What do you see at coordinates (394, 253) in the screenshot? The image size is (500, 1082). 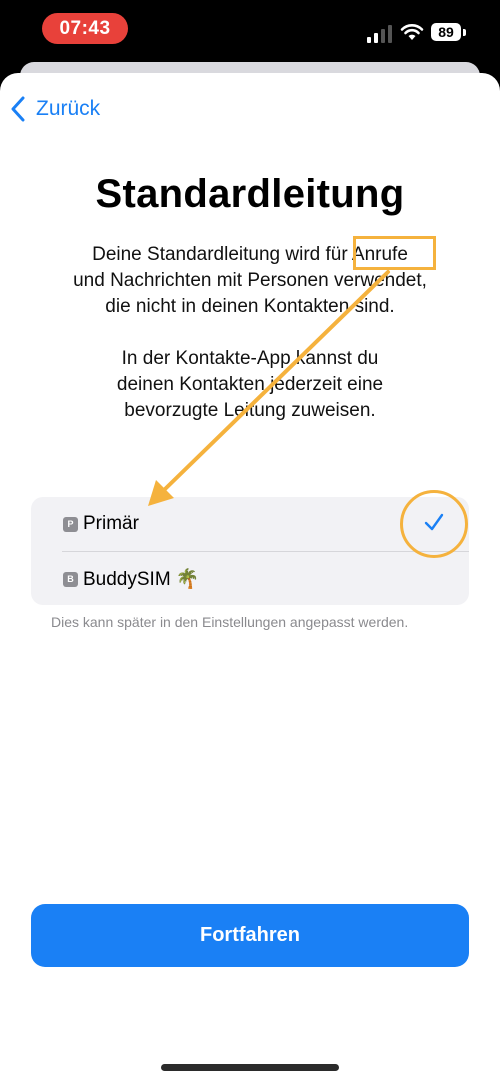 I see `annotation-highlight-box` at bounding box center [394, 253].